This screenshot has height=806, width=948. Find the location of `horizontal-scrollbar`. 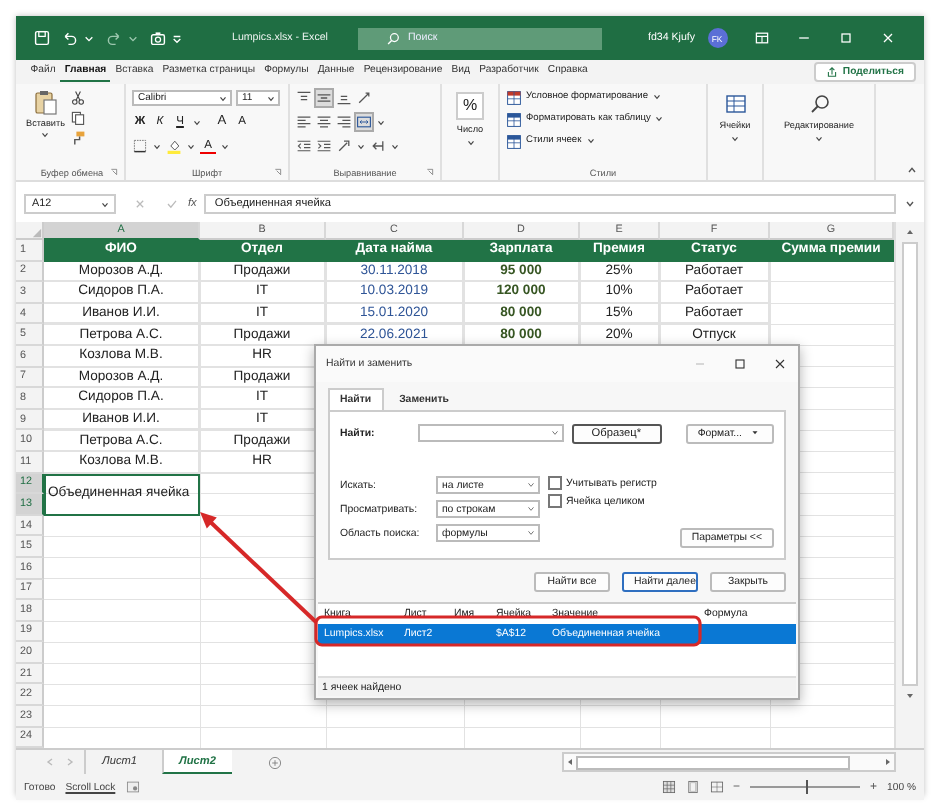

horizontal-scrollbar is located at coordinates (729, 762).